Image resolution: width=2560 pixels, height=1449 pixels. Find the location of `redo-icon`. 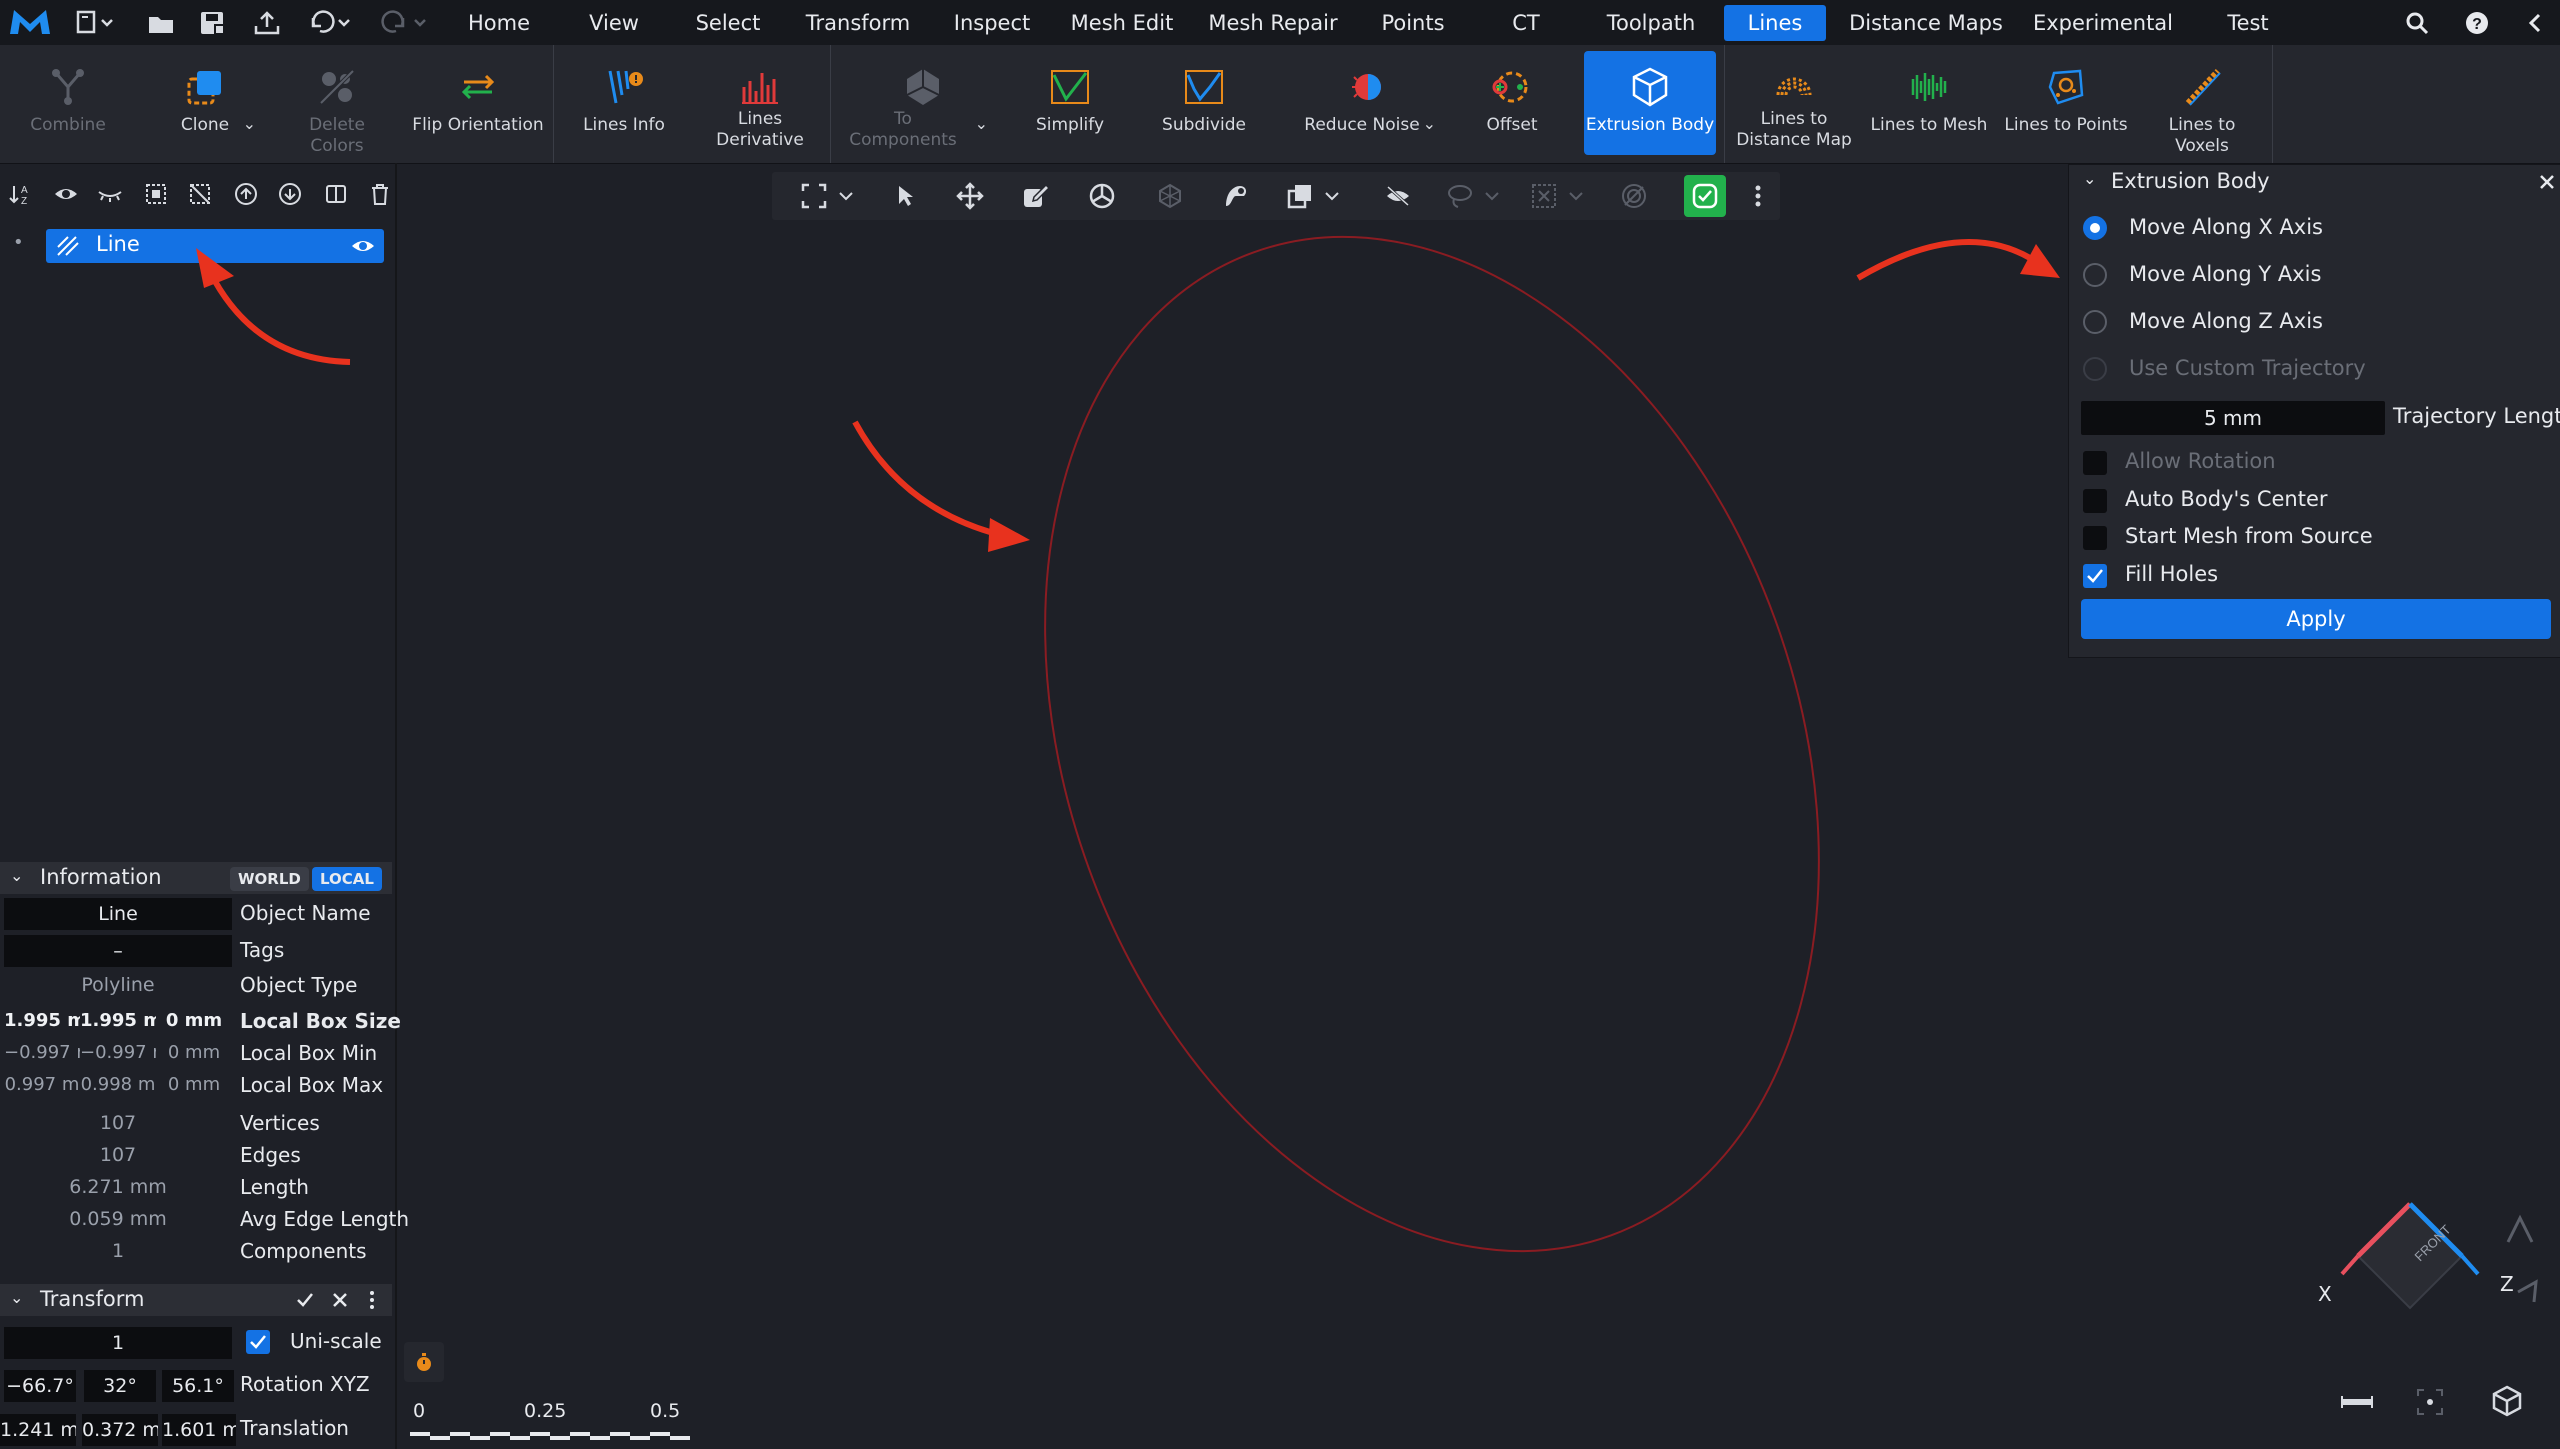

redo-icon is located at coordinates (403, 23).